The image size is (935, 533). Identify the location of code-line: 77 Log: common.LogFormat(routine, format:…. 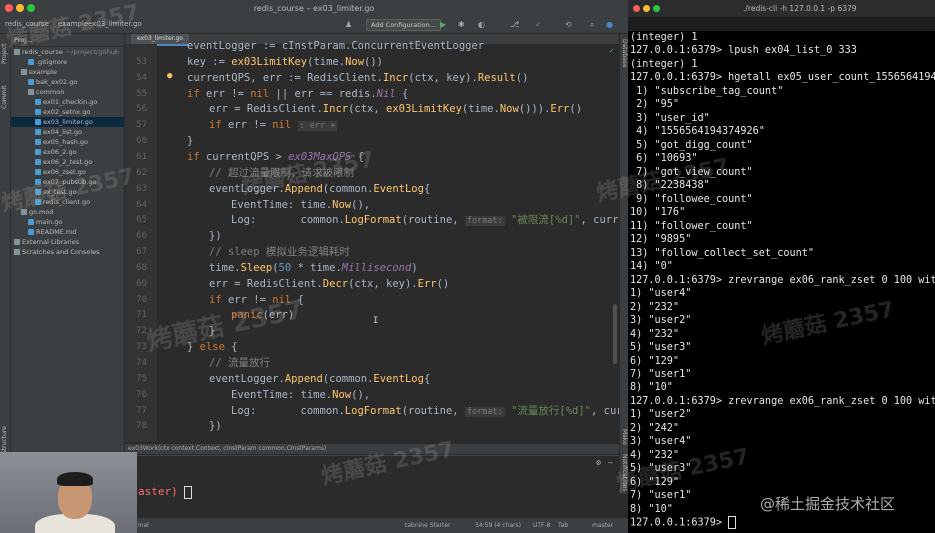
(373, 411).